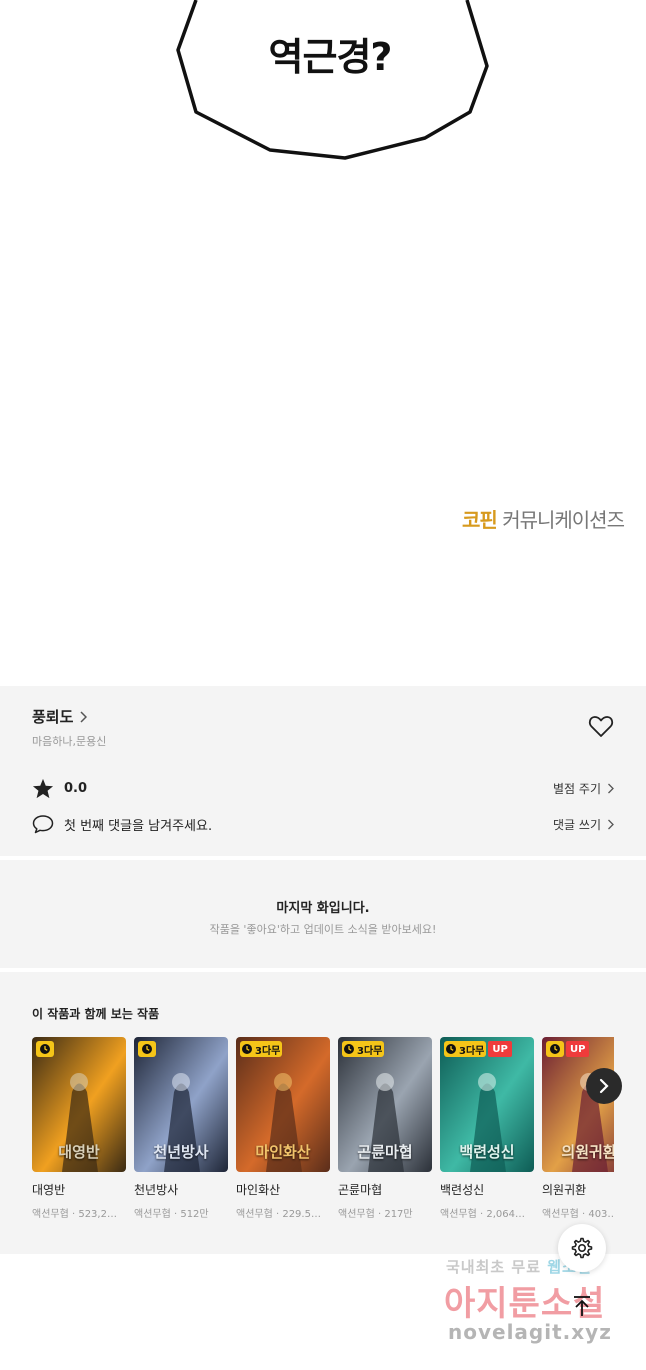  What do you see at coordinates (323, 824) in the screenshot?
I see `comment-row: 첫 번째 댓글을 남겨주세요. 댓글 쓰기` at bounding box center [323, 824].